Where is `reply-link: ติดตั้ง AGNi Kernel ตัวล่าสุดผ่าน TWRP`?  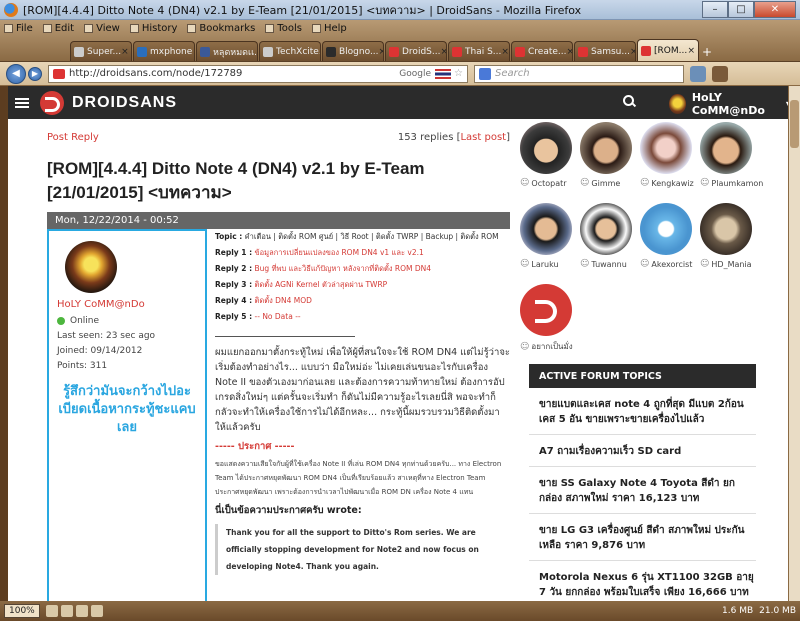 reply-link: ติดตั้ง AGNi Kernel ตัวล่าสุดผ่าน TWRP is located at coordinates (320, 284).